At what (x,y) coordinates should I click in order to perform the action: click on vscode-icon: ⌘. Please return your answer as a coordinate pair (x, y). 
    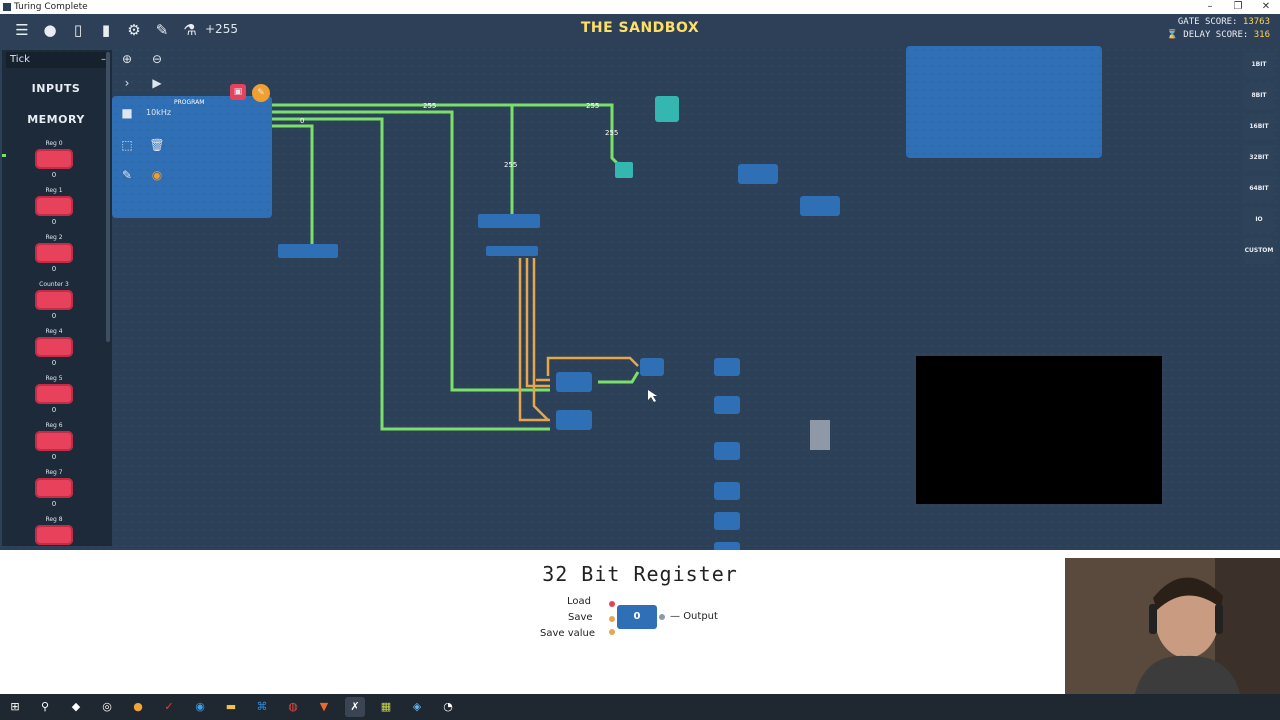
    Looking at the image, I should click on (262, 707).